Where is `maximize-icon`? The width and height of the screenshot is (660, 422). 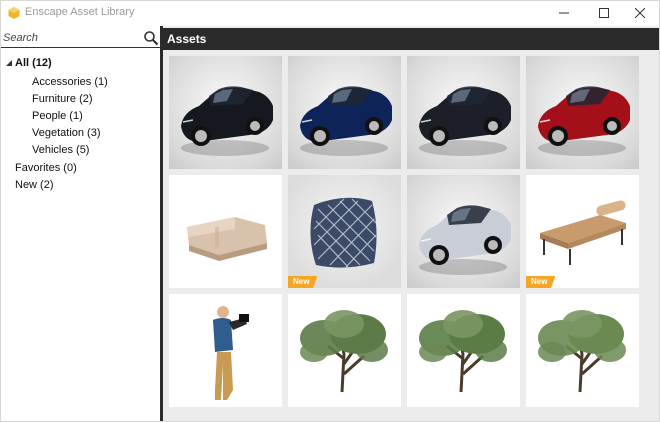
maximize-icon is located at coordinates (604, 13).